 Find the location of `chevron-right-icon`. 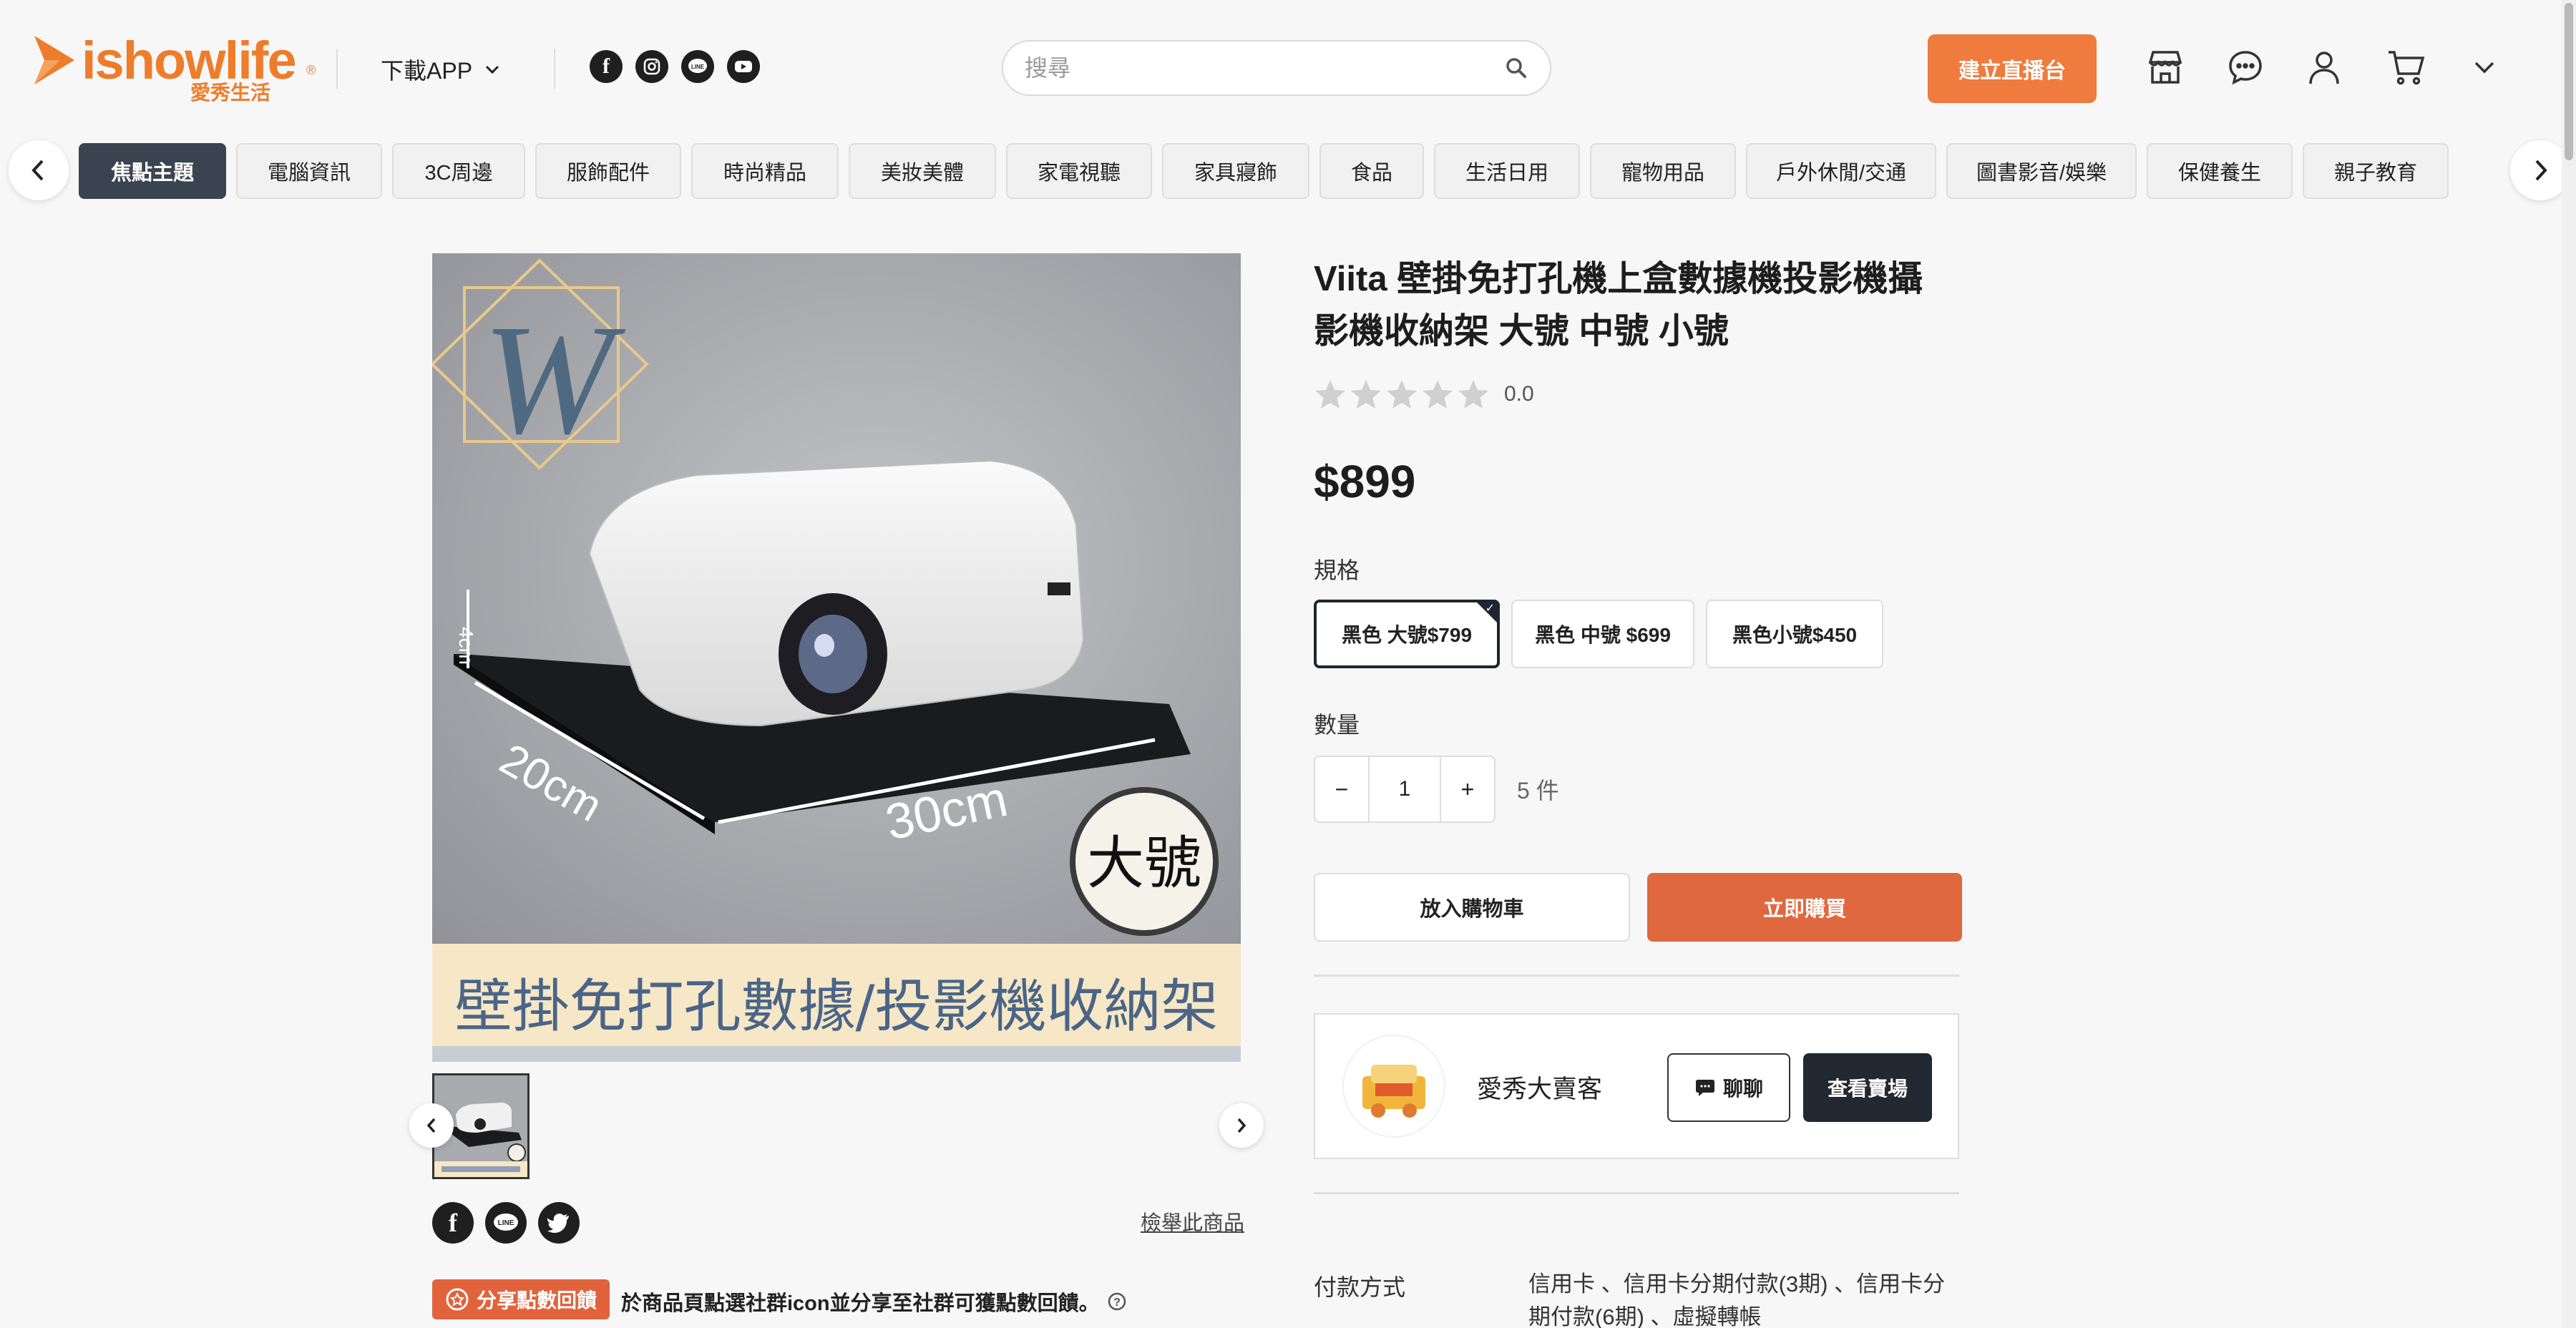

chevron-right-icon is located at coordinates (1241, 1125).